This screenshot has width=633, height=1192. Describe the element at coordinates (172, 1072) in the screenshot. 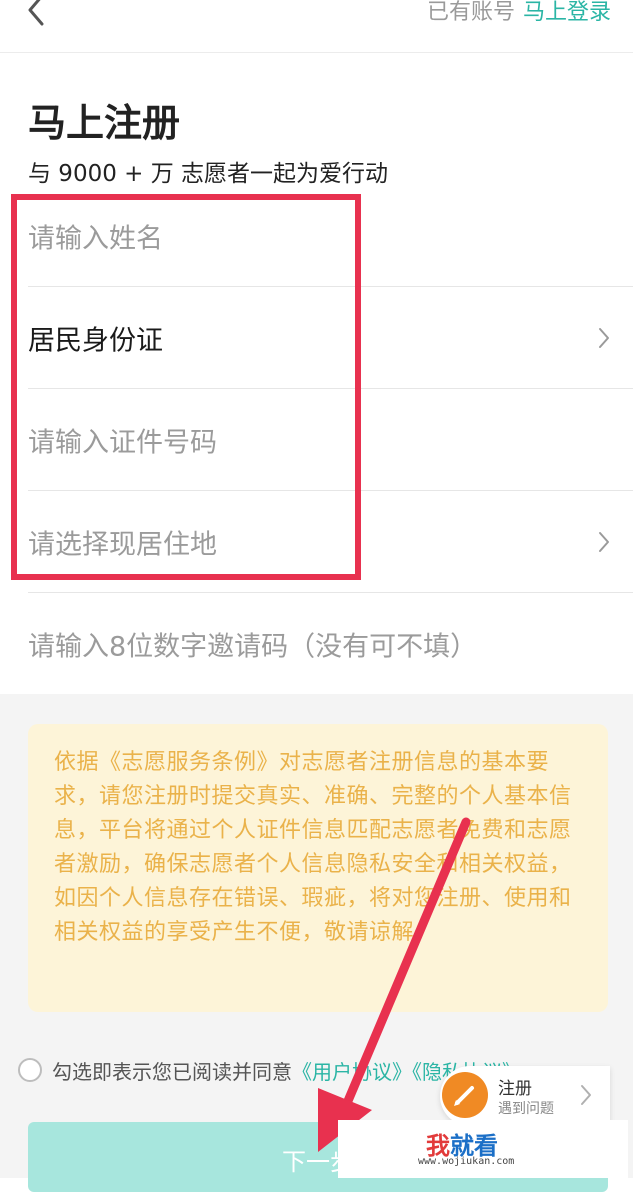

I see `agreement-prefix: 勾选即表示您已阅读并同意` at that location.